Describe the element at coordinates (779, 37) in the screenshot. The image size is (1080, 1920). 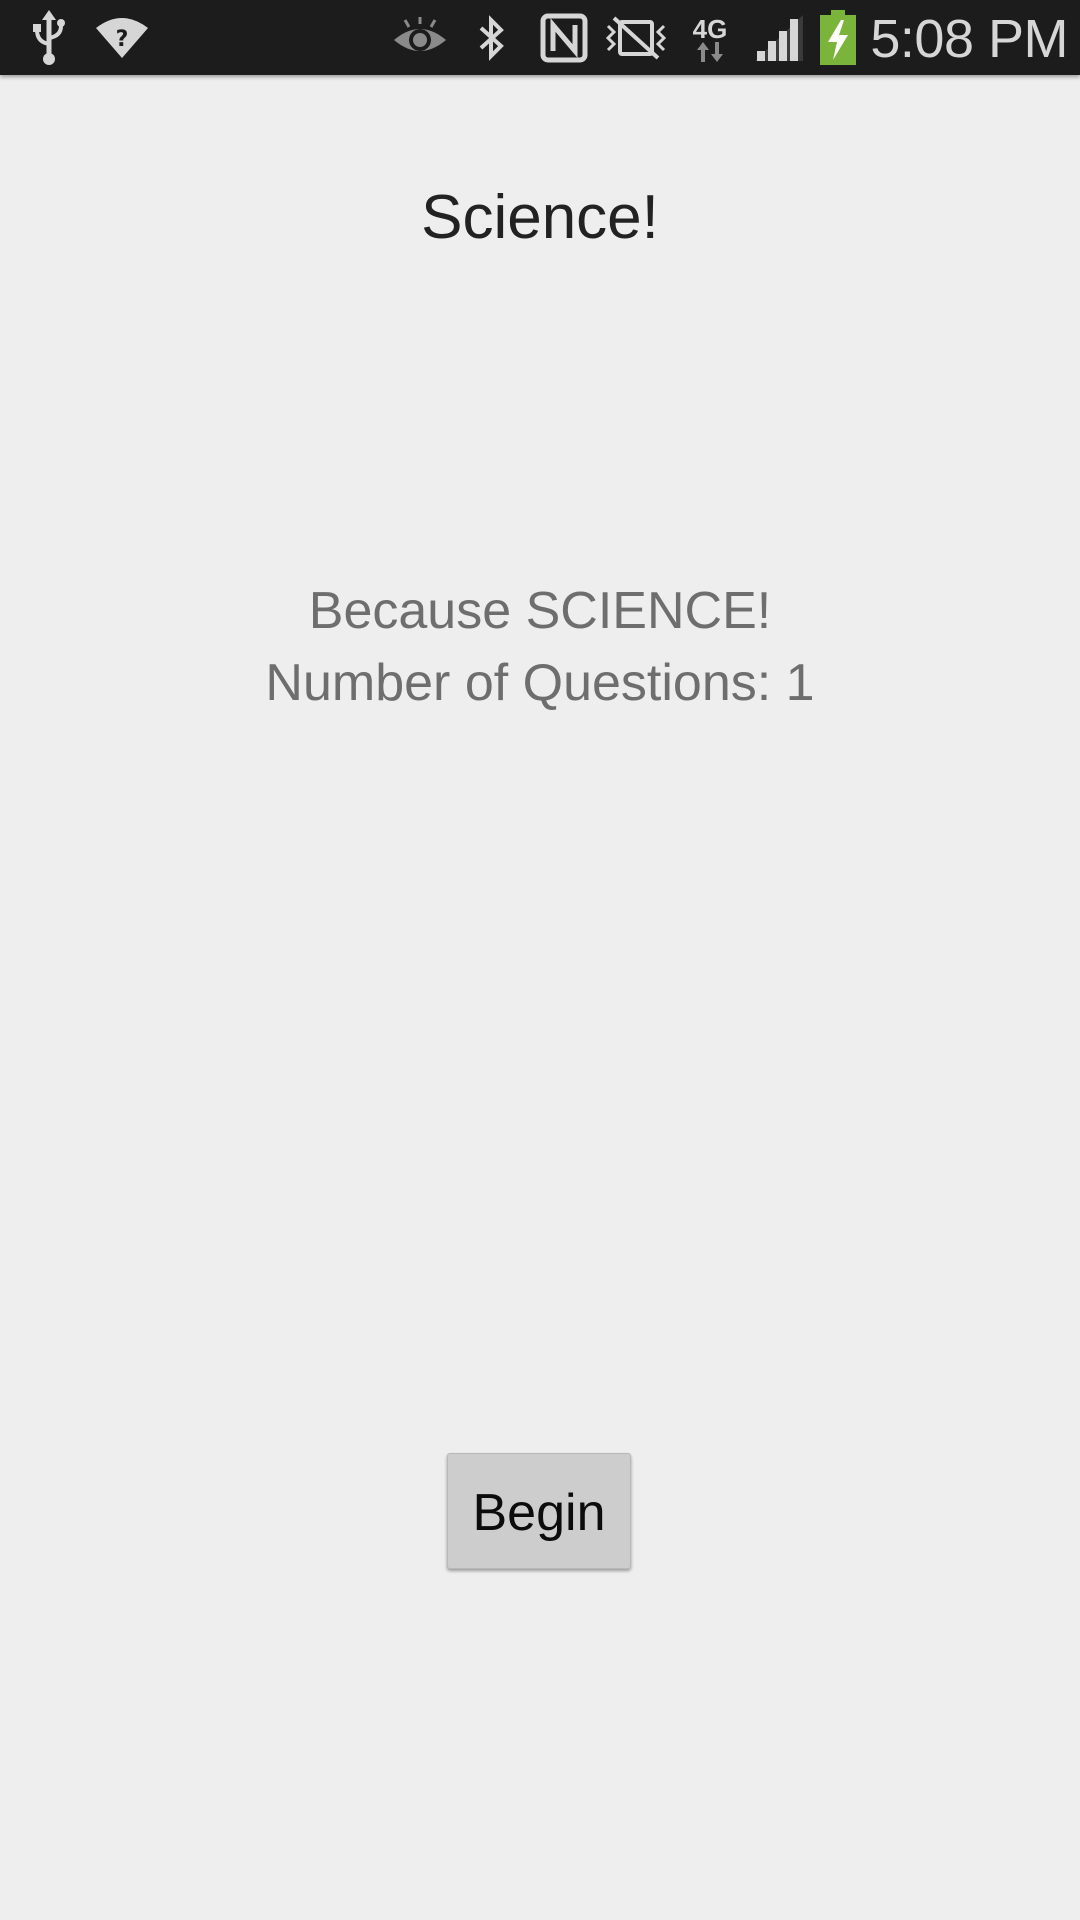
I see `signal-icon` at that location.